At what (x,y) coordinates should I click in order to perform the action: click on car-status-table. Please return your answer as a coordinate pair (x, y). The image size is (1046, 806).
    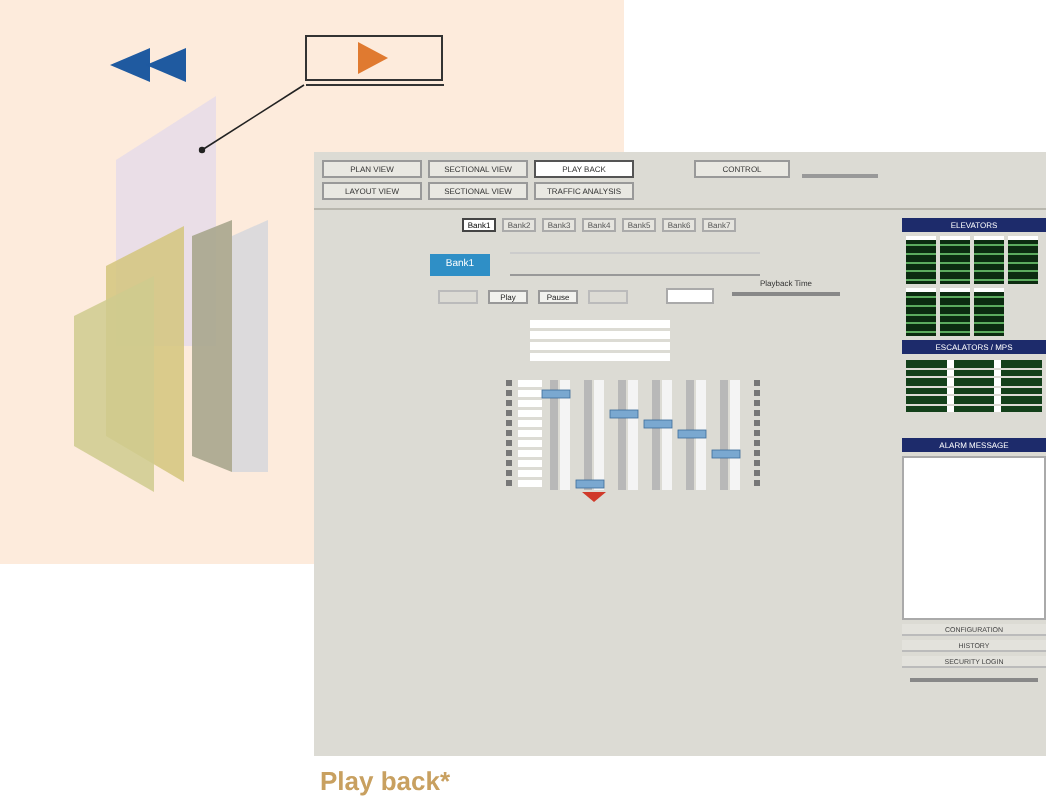
    Looking at the image, I should click on (600, 342).